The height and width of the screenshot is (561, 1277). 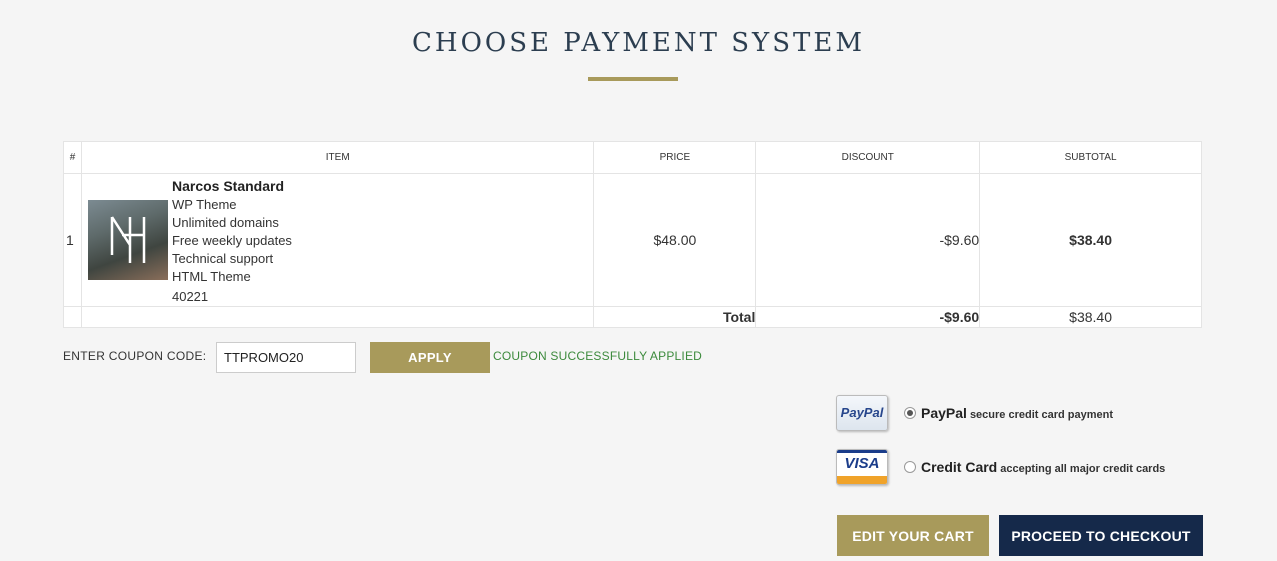 What do you see at coordinates (959, 467) in the screenshot?
I see `credit-card-option-name: Credit Card` at bounding box center [959, 467].